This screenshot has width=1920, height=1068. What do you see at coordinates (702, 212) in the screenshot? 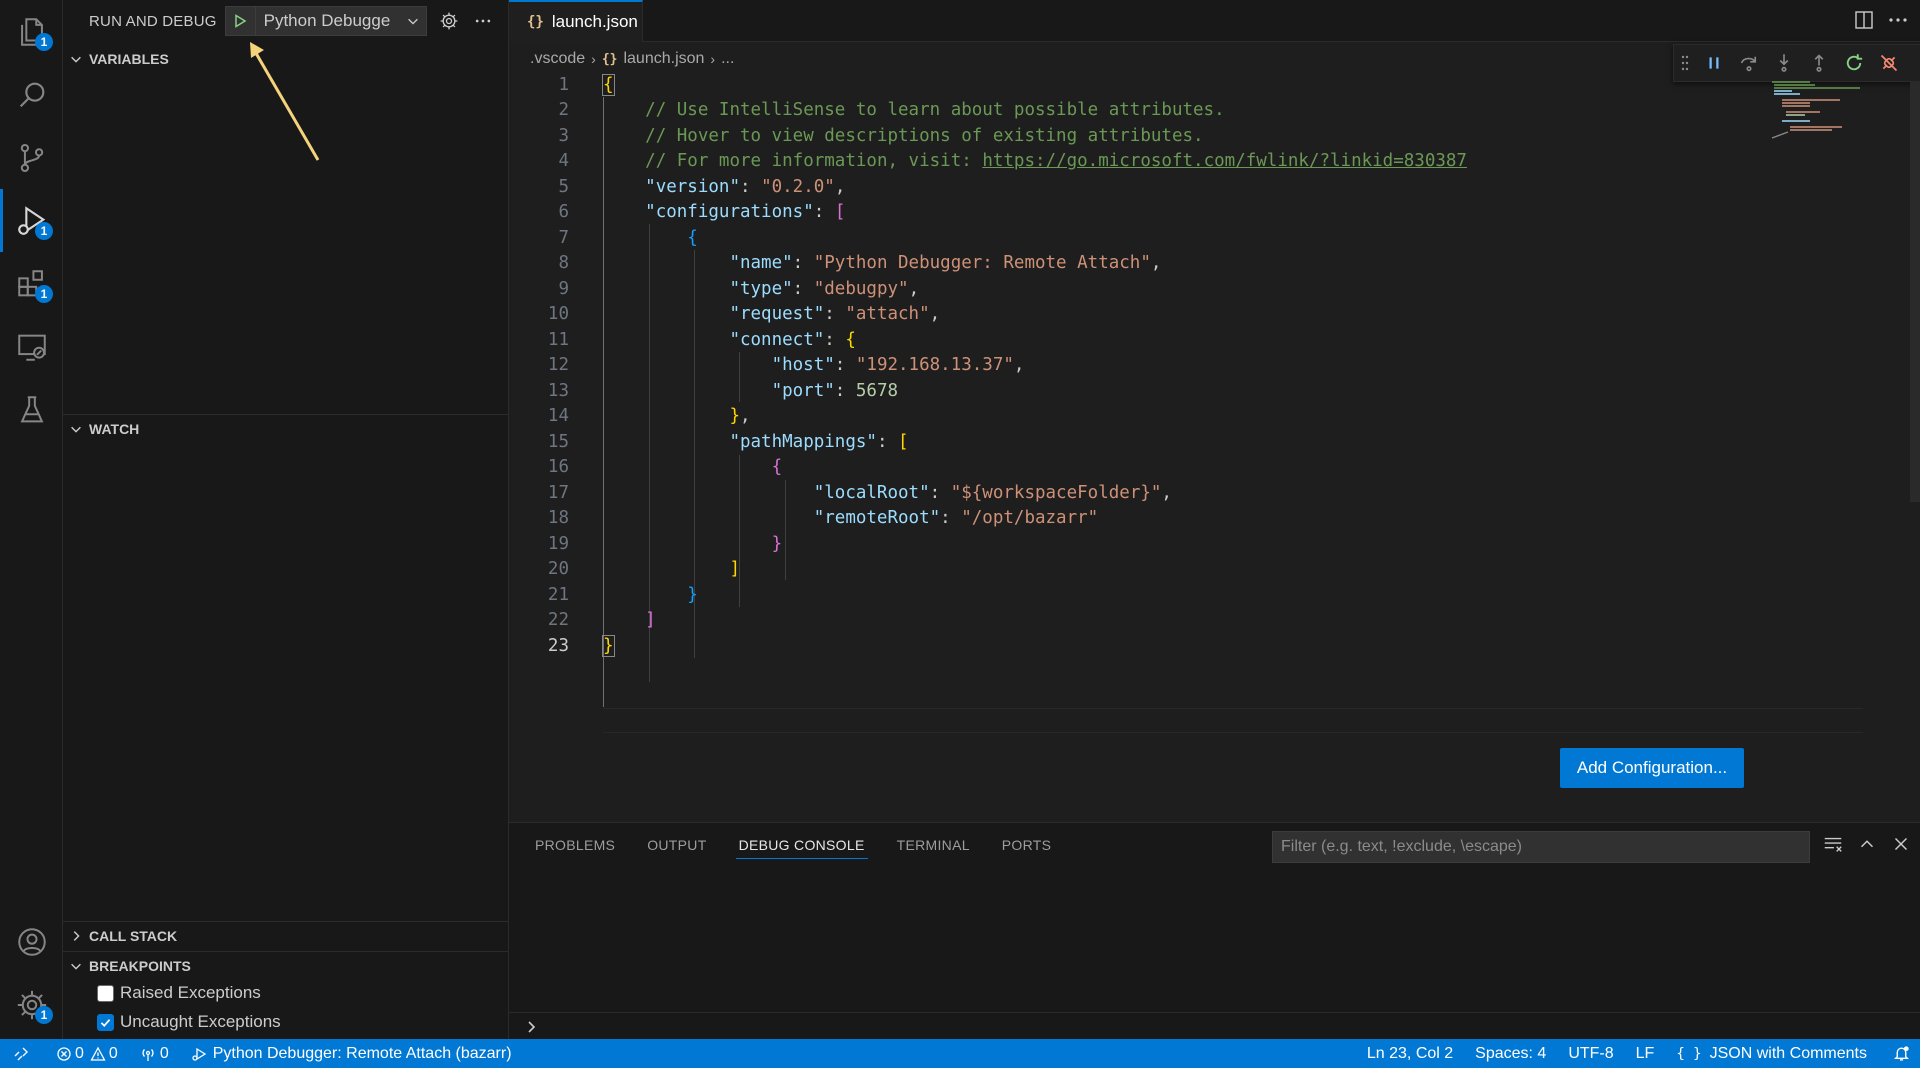
I see `code-line: 6 "configurations": [` at bounding box center [702, 212].